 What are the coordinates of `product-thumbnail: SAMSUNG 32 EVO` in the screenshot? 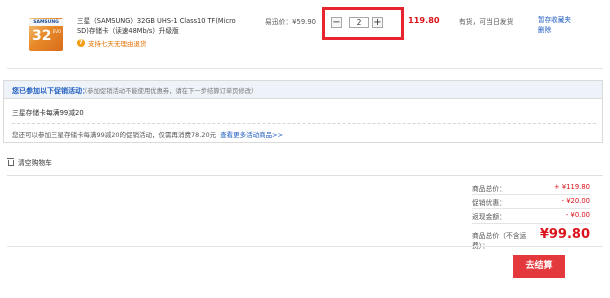 It's located at (46, 34).